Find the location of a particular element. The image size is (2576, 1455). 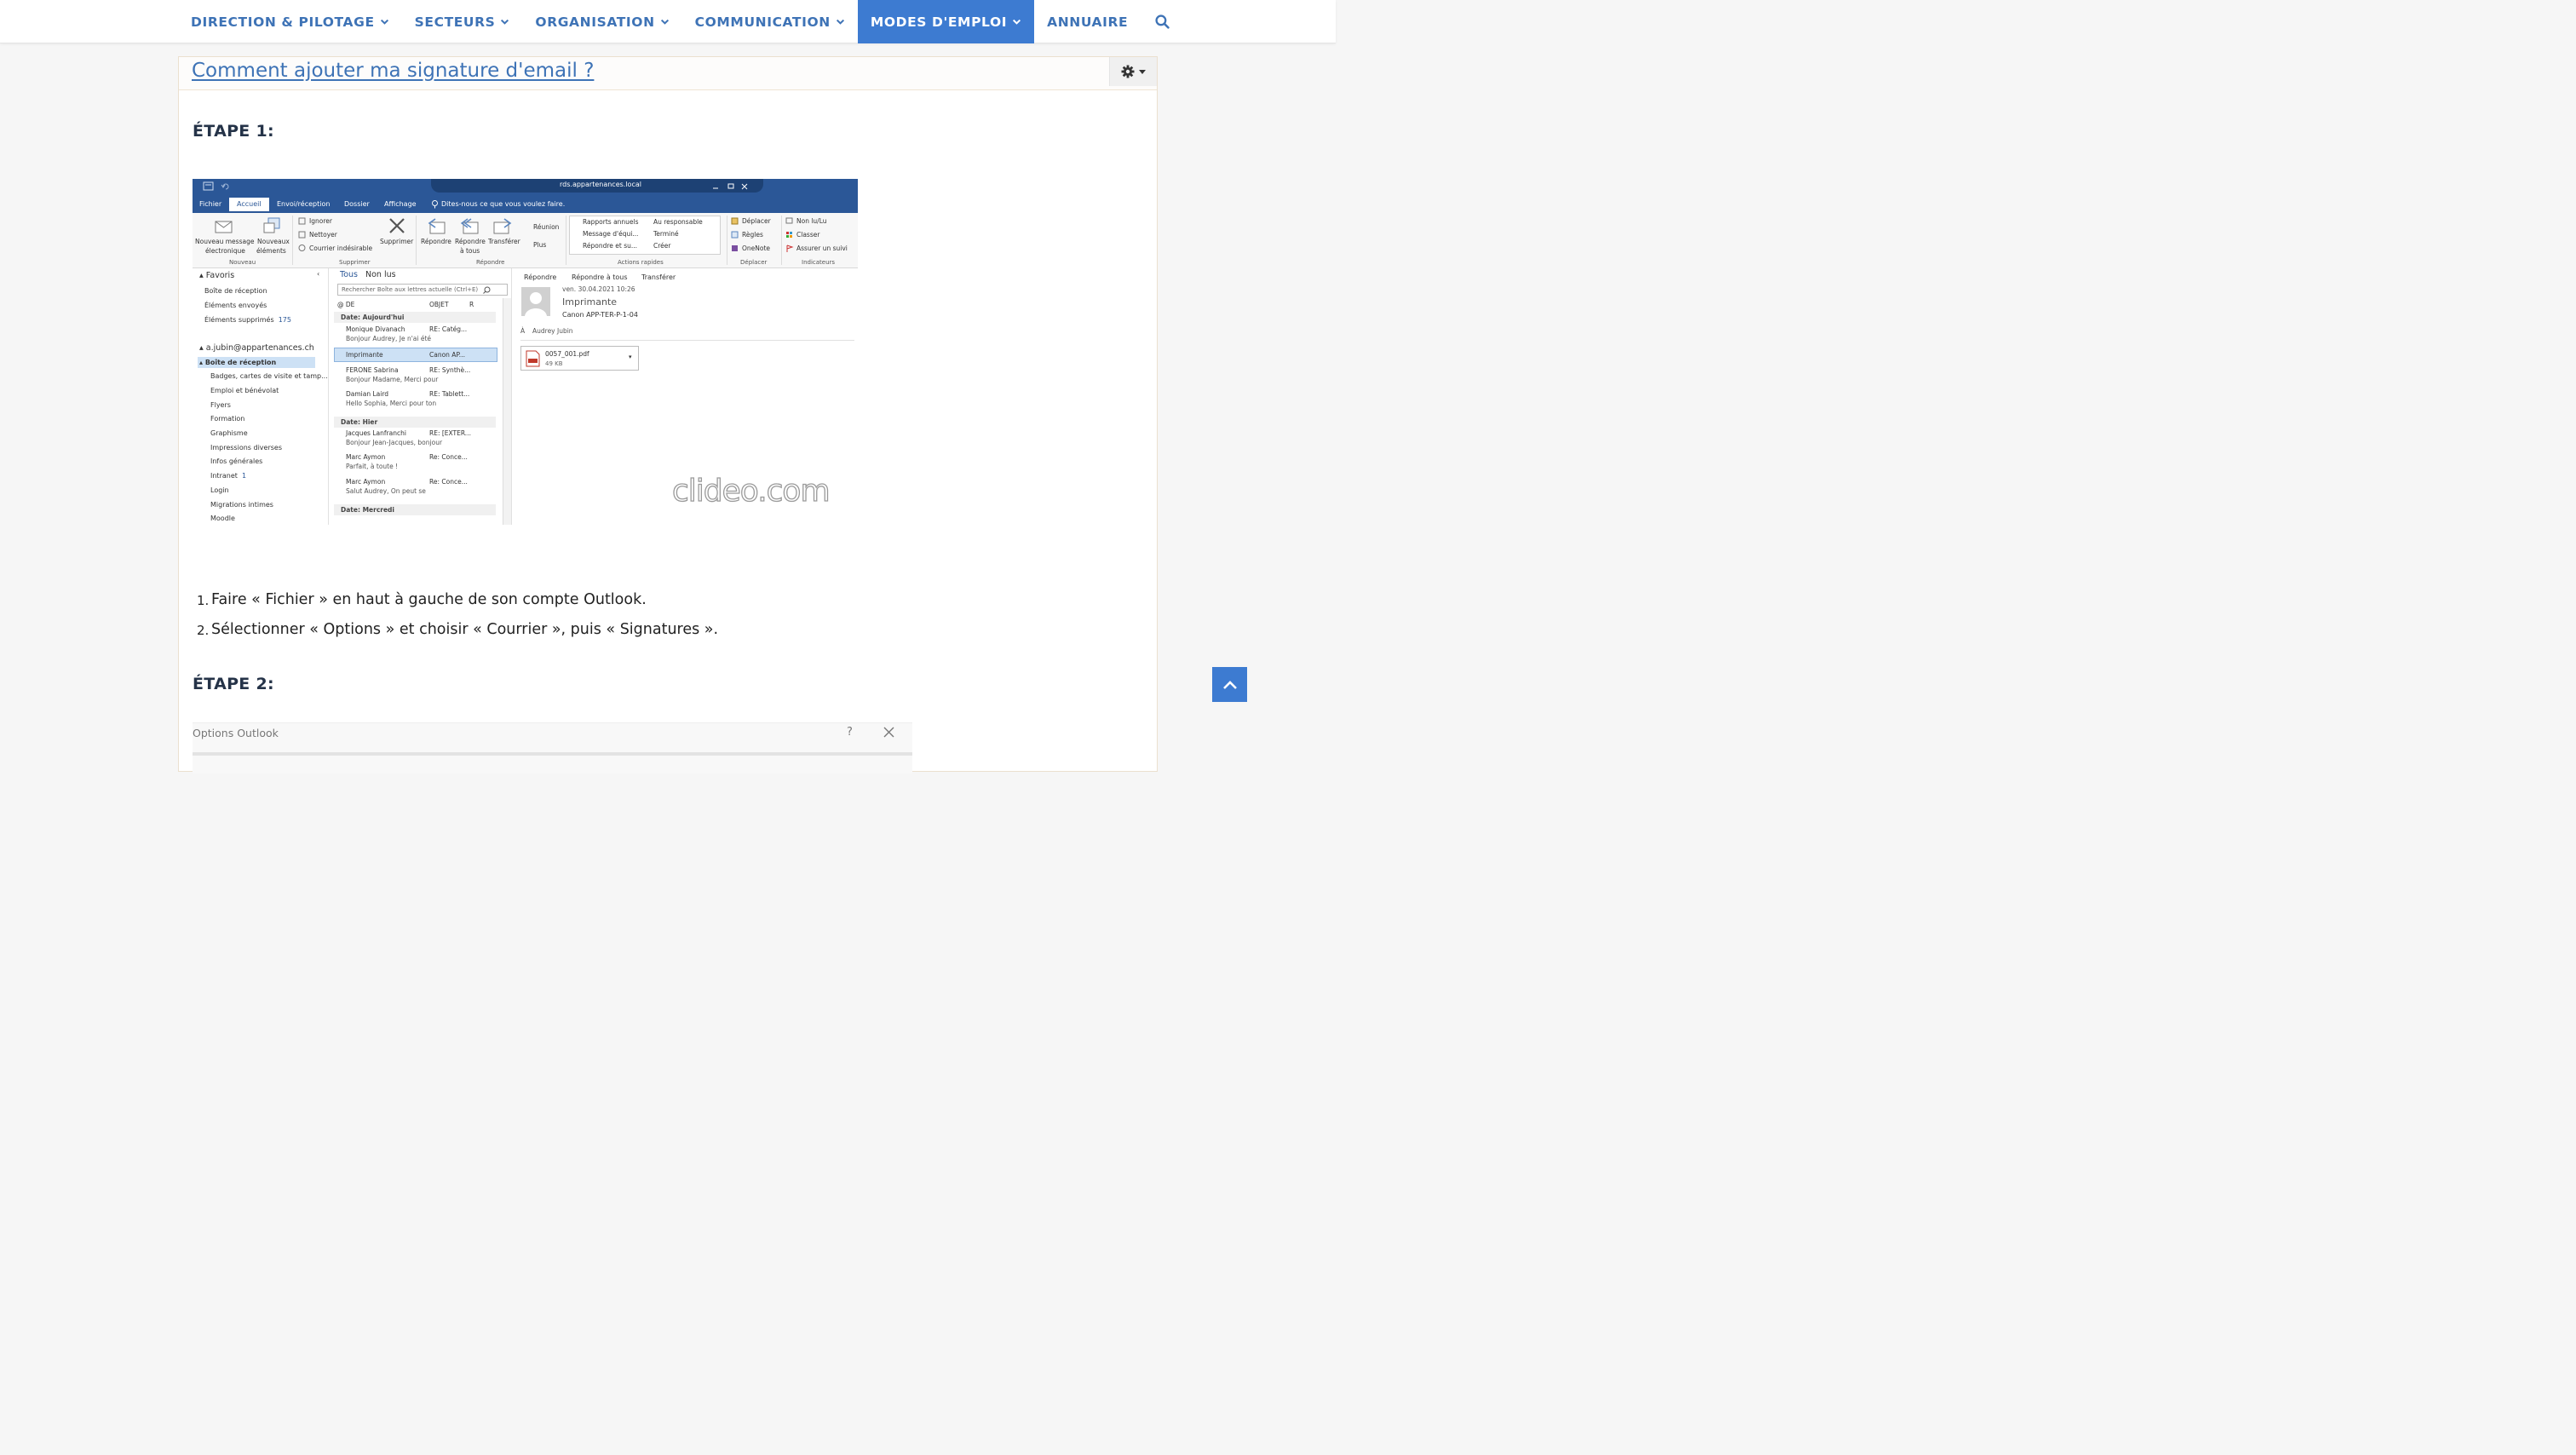

message-from: Imprimante is located at coordinates (365, 355).